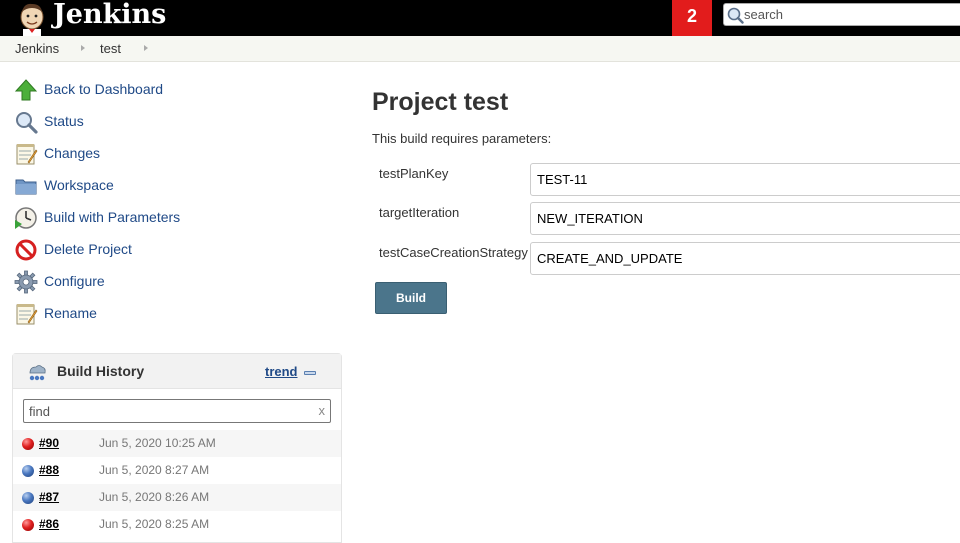 The height and width of the screenshot is (543, 960). Describe the element at coordinates (154, 470) in the screenshot. I see `build-date: Jun 5, 2020 8:27 AM` at that location.